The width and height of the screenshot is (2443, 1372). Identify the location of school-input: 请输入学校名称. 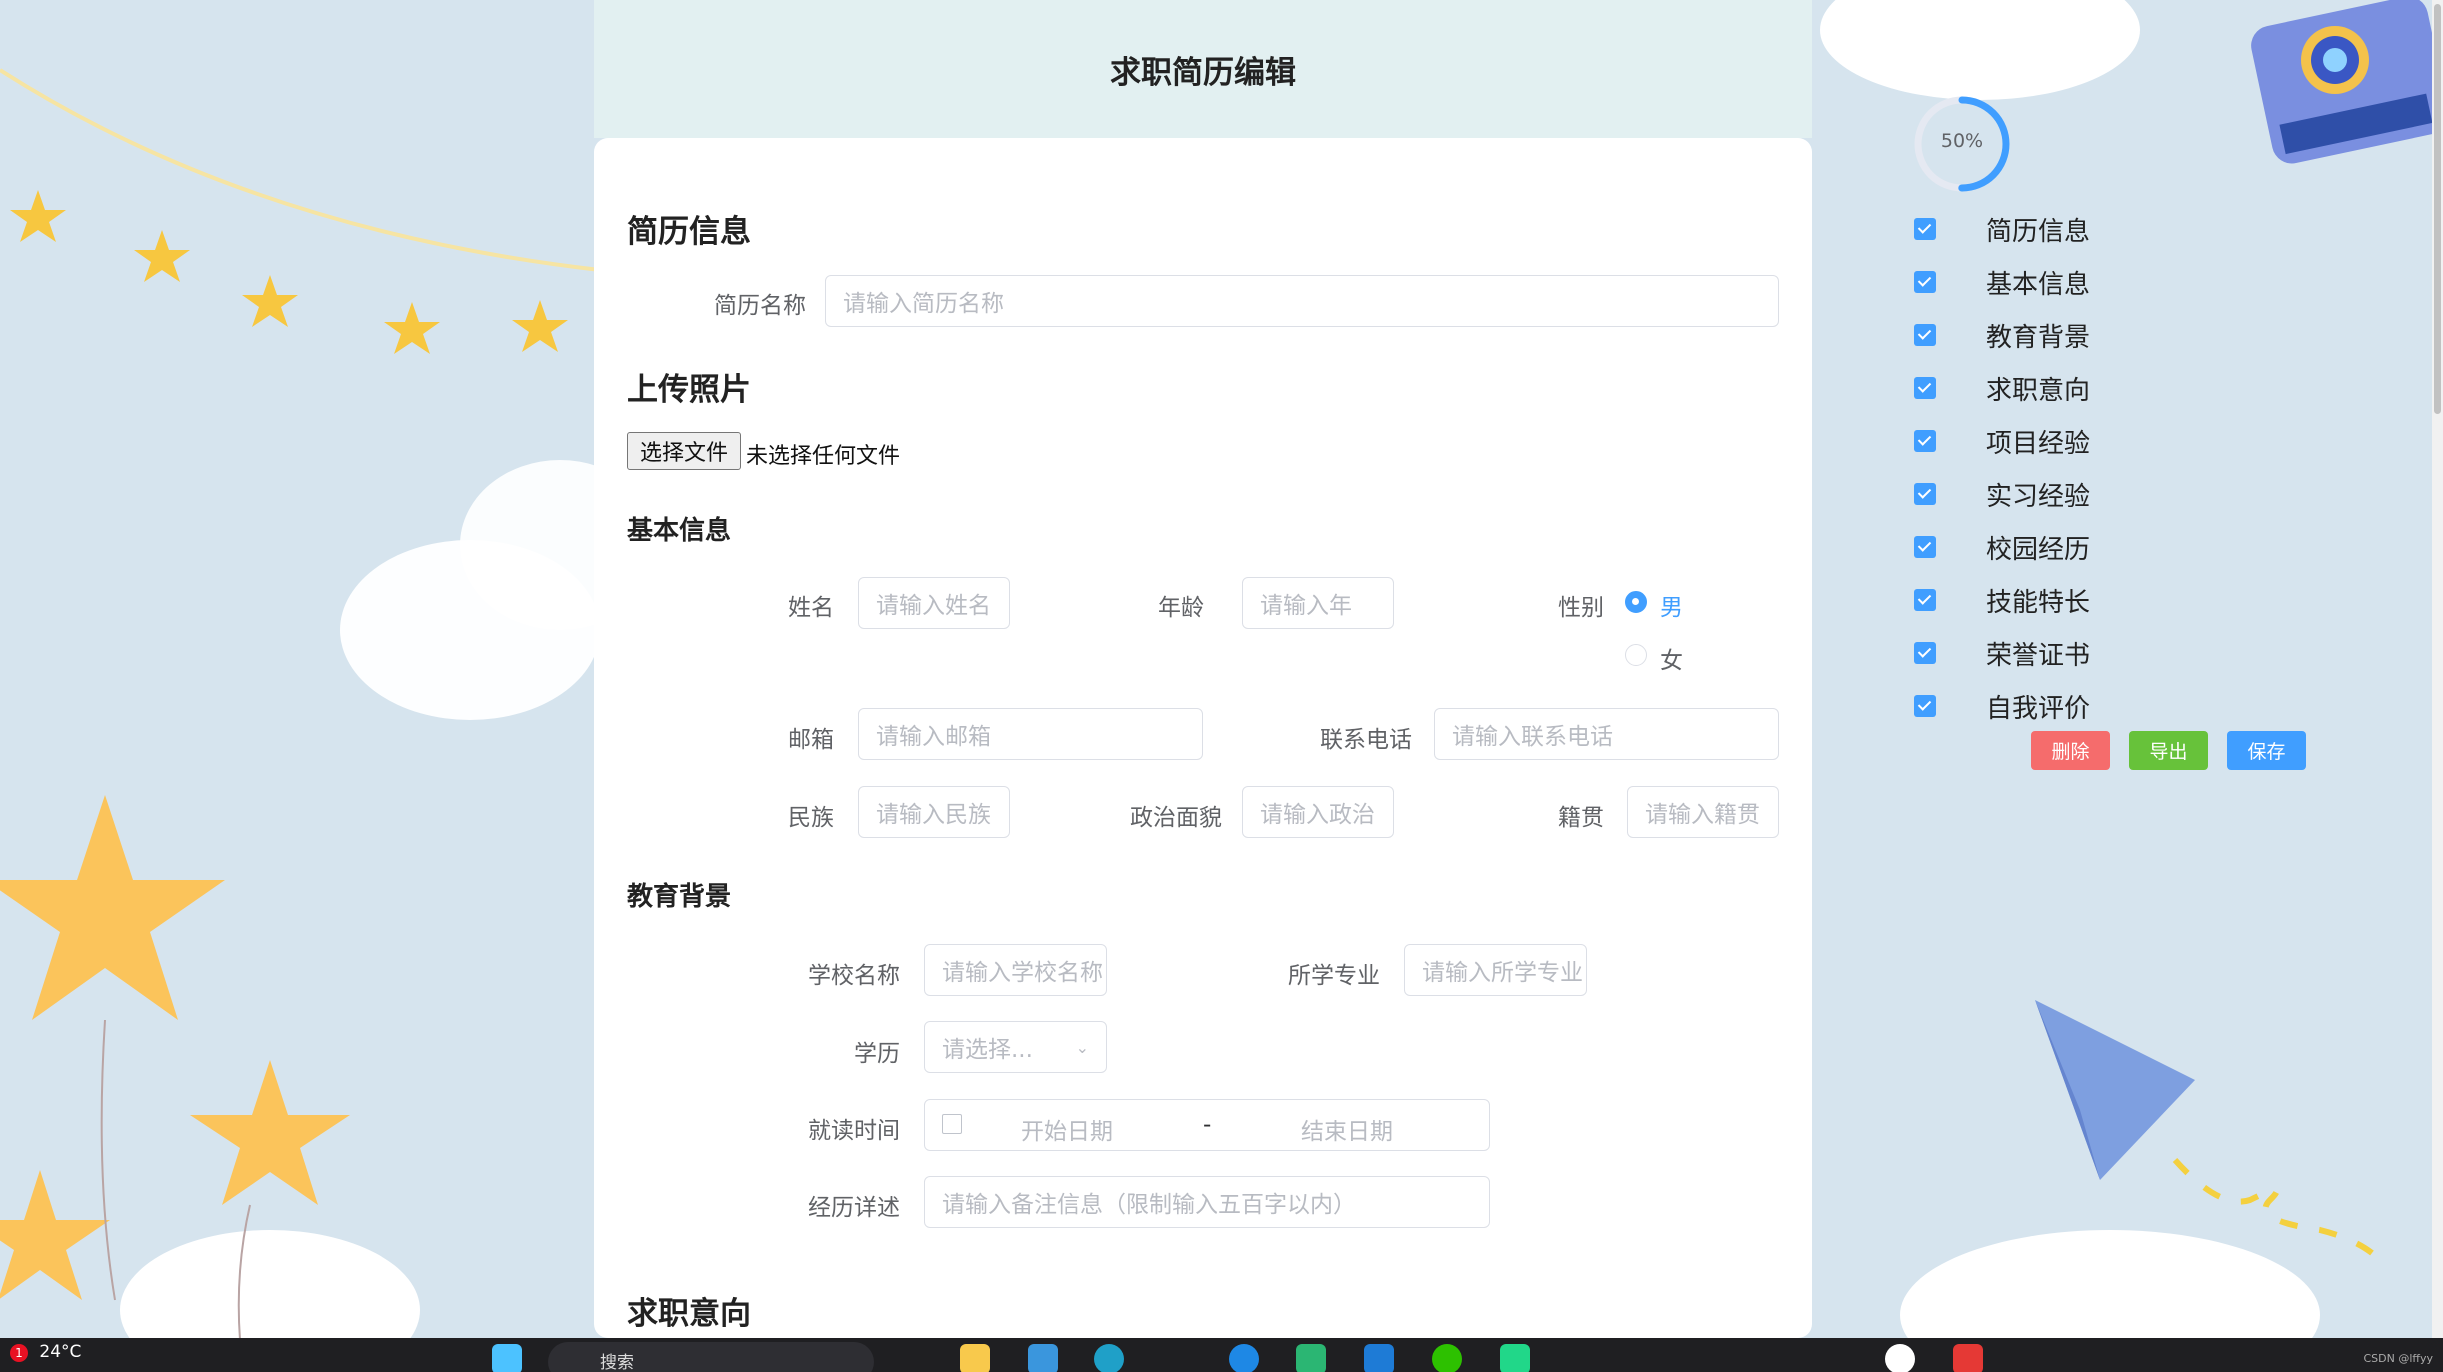
(1015, 970).